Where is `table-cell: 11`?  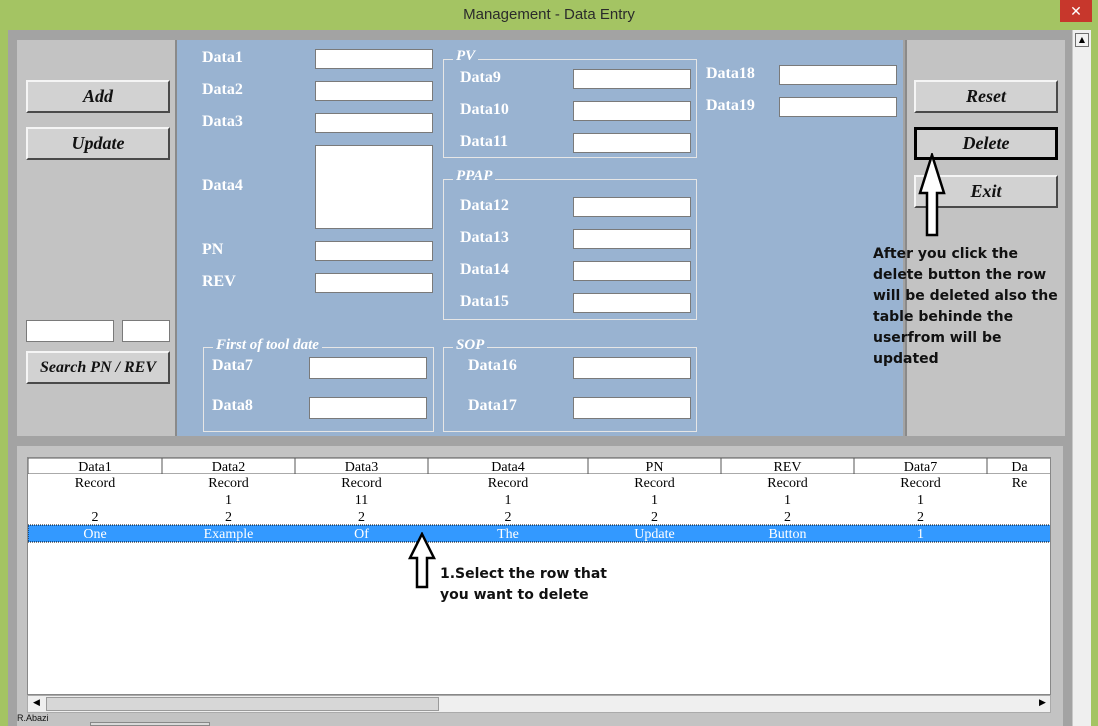 table-cell: 11 is located at coordinates (361, 500).